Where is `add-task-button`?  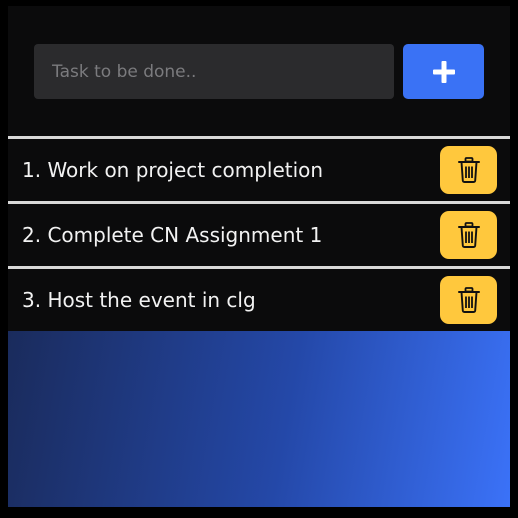
add-task-button is located at coordinates (443, 71).